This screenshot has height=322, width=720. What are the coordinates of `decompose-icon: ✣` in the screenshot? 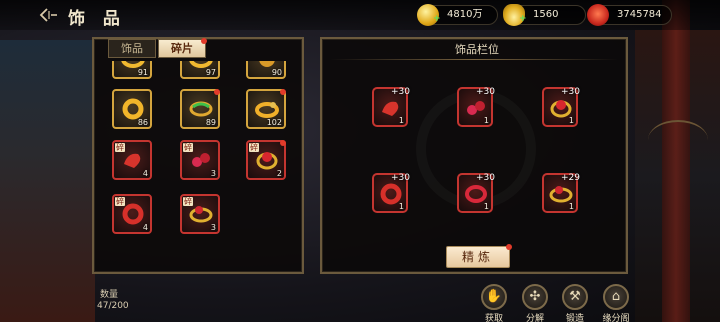 It's located at (535, 297).